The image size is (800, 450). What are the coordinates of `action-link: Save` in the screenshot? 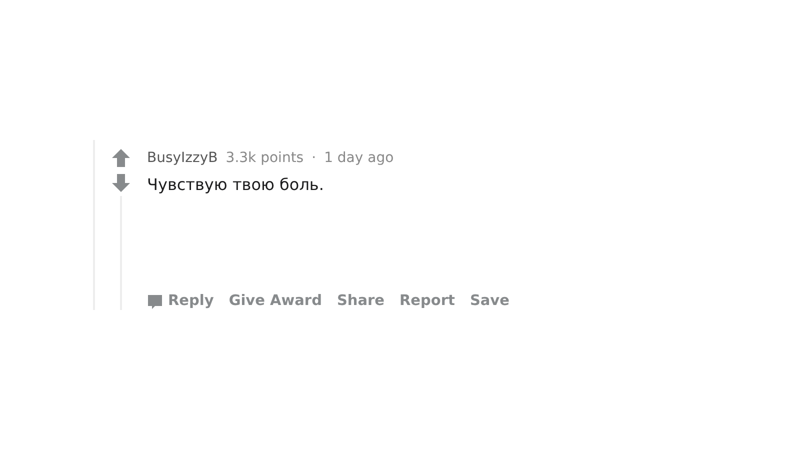 It's located at (490, 302).